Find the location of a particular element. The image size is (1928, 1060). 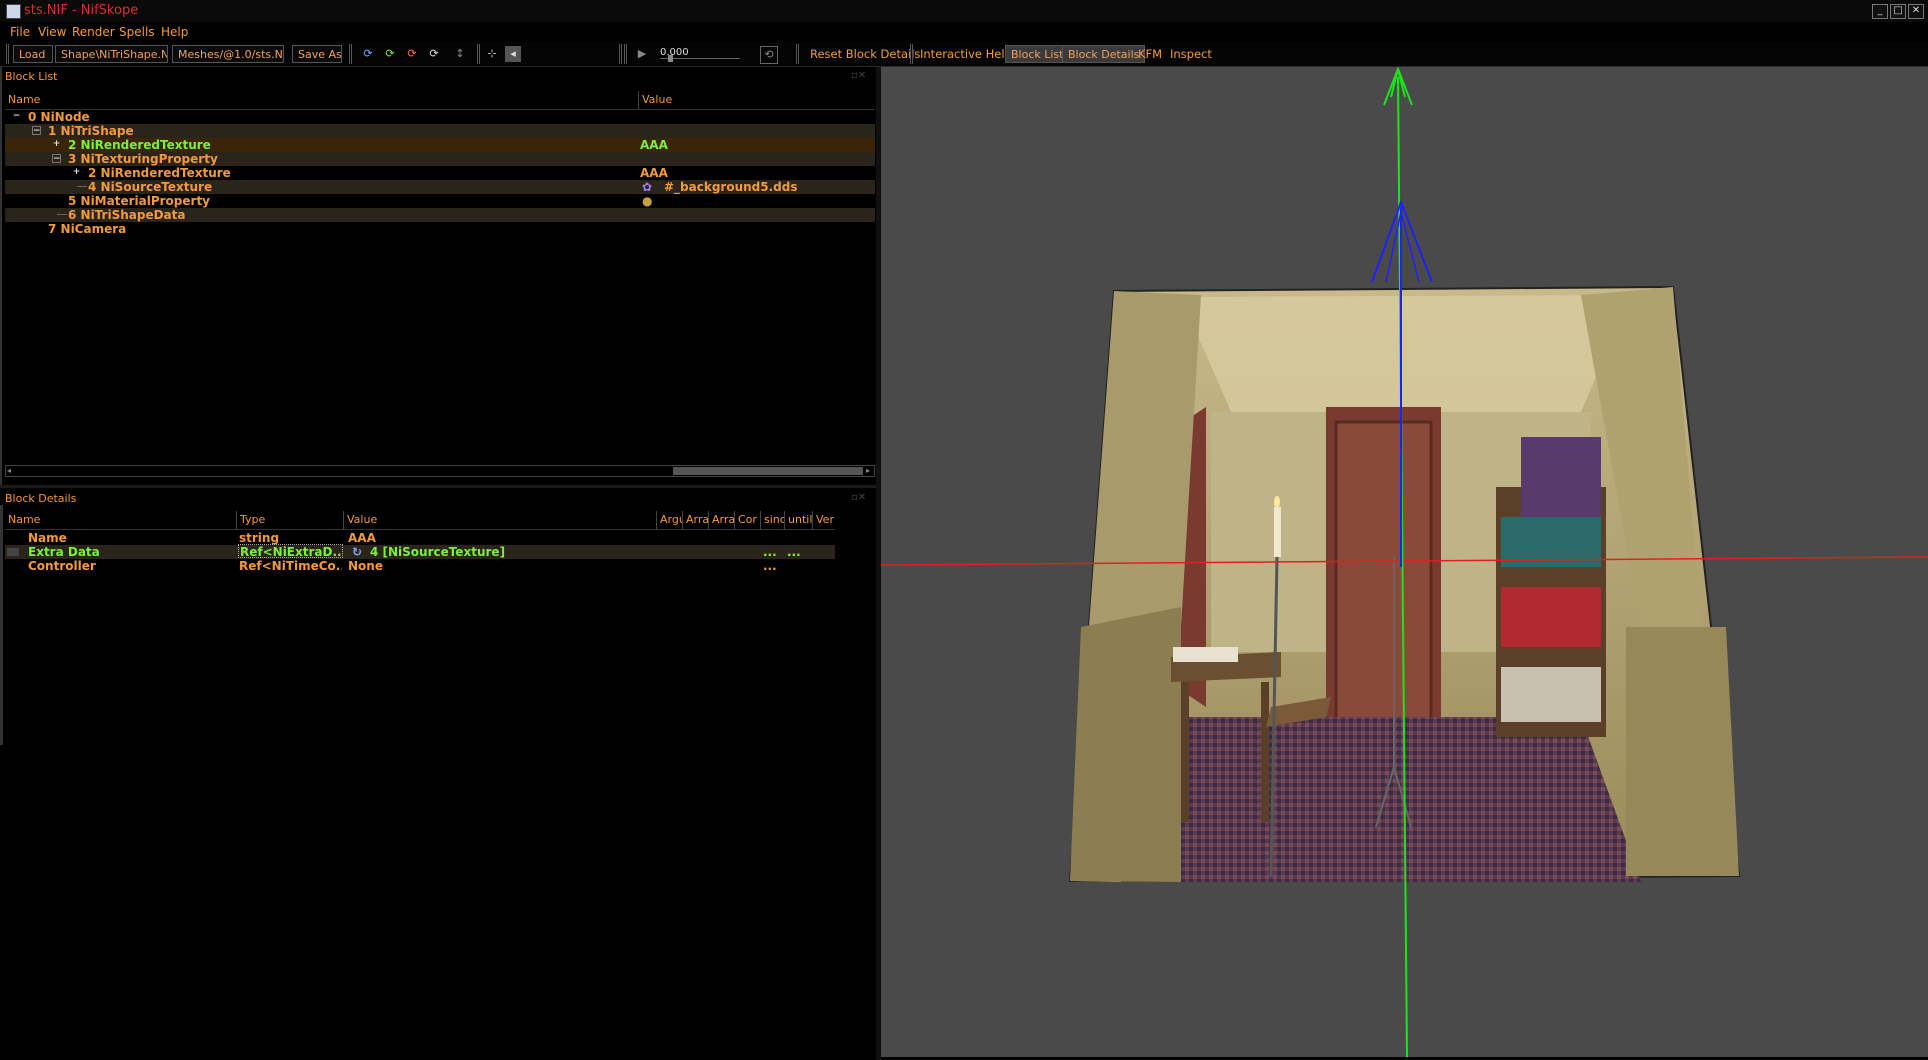

tree-row: 6 NiTriShapeData is located at coordinates (440, 215).